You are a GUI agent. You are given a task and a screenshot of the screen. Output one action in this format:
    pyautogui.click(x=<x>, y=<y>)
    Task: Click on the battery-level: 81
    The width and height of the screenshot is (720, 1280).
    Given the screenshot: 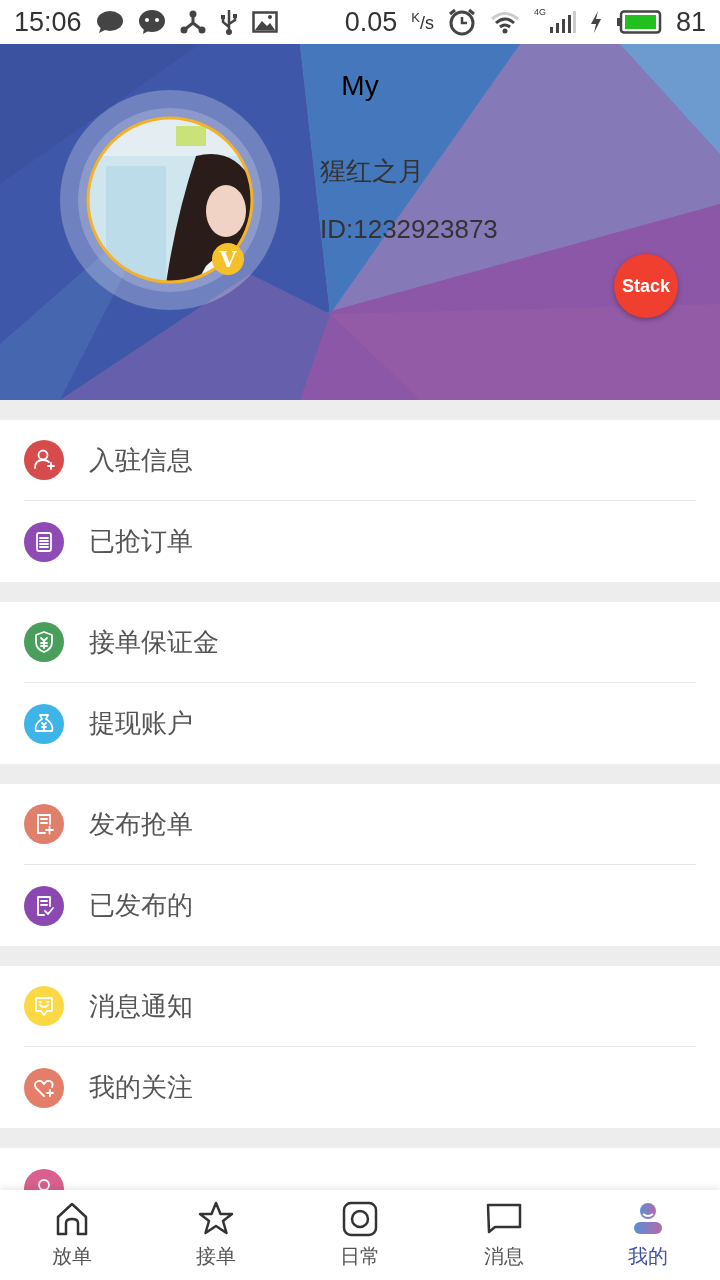 What is the action you would take?
    pyautogui.click(x=690, y=22)
    